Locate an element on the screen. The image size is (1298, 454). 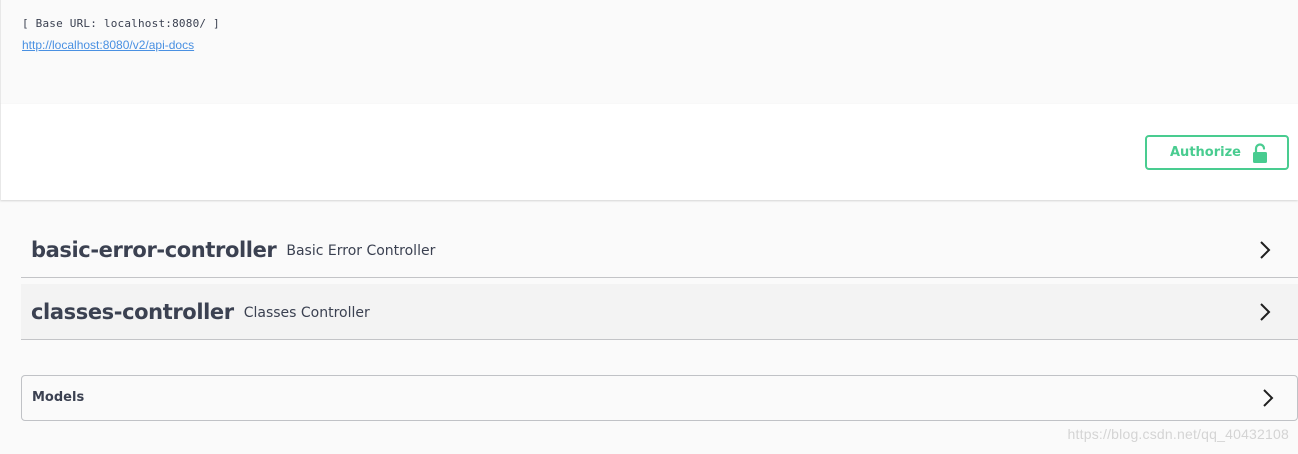
authorize-button: Authorize is located at coordinates (1217, 152).